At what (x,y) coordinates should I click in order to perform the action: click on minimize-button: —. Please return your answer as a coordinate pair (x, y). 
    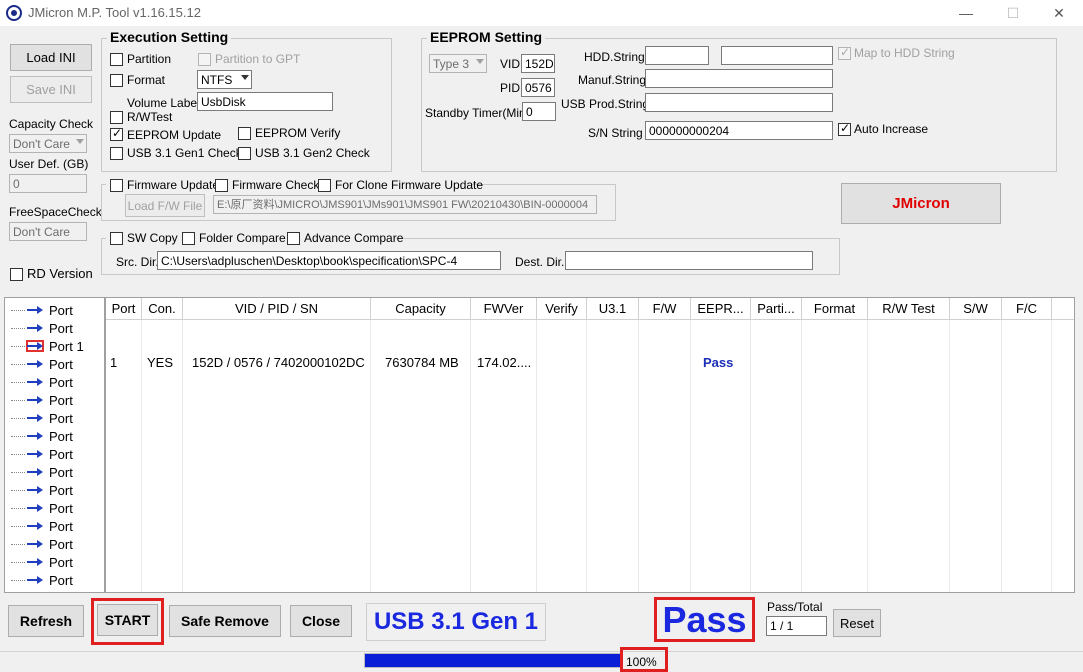
    Looking at the image, I should click on (966, 13).